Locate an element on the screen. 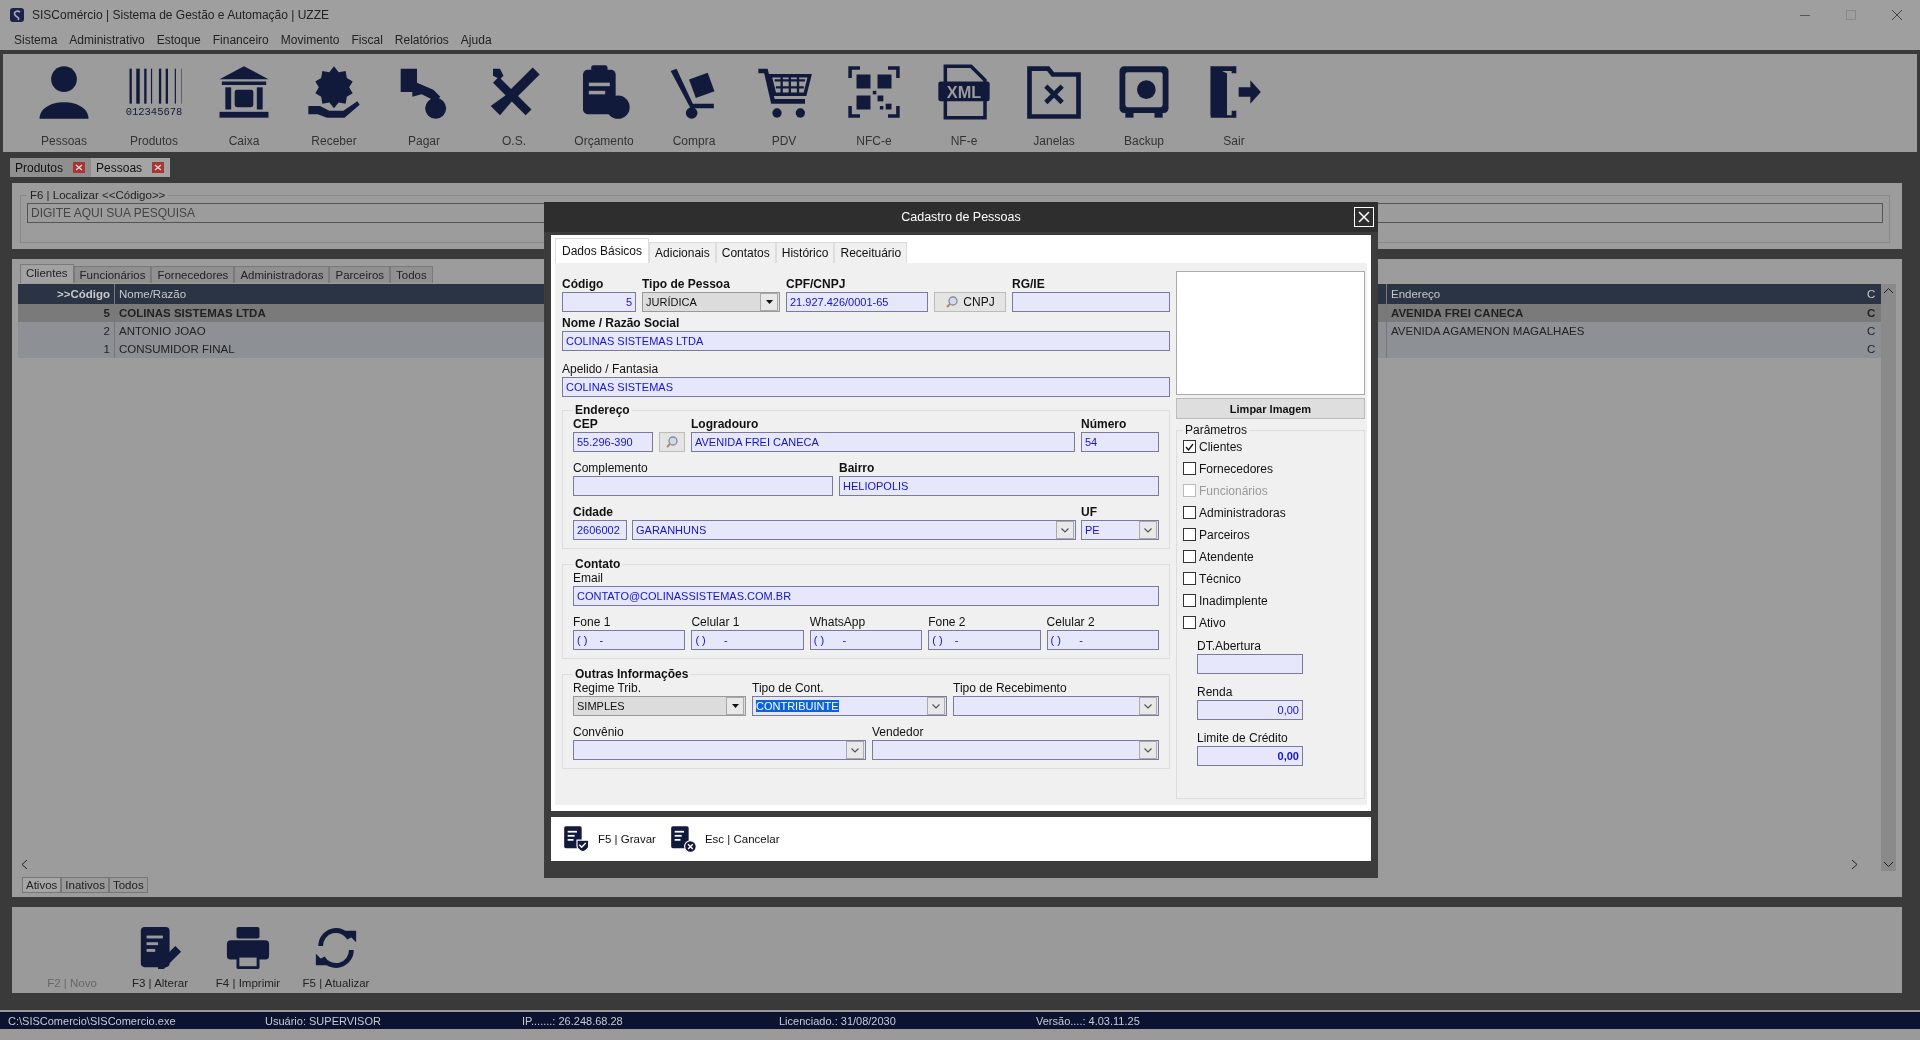  field-label: DT.Abertura is located at coordinates (1230, 646).